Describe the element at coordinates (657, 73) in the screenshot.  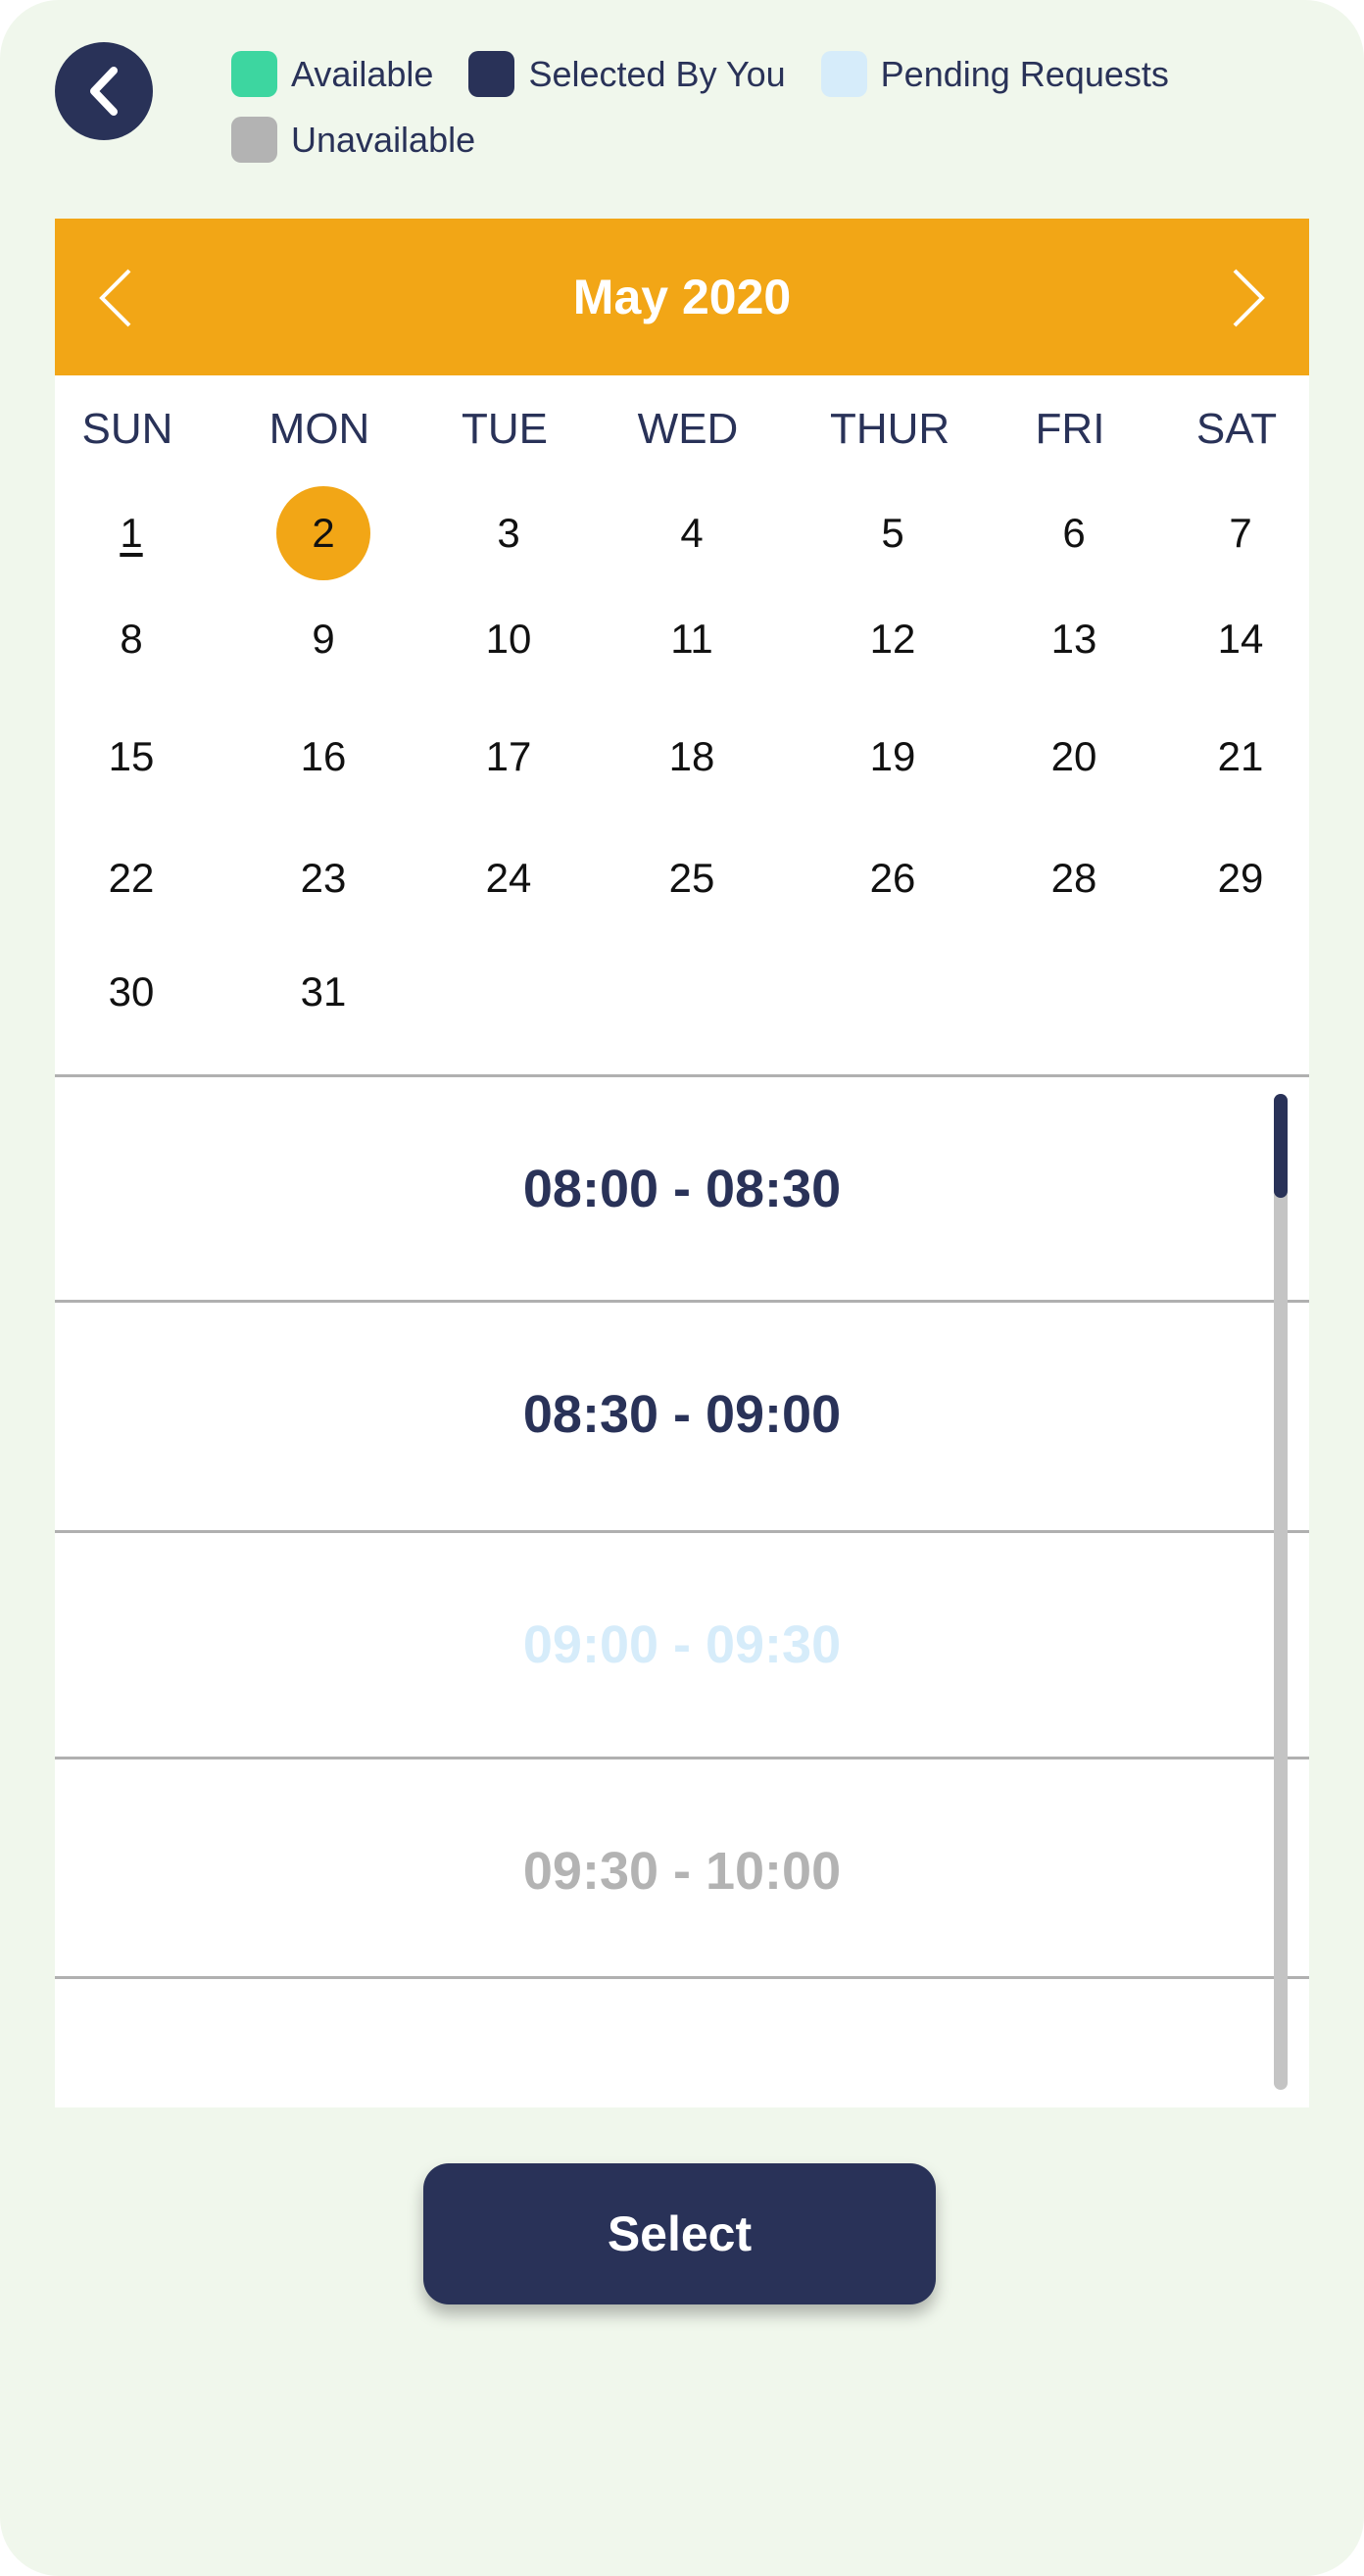
I see `legend-label: Selected By You` at that location.